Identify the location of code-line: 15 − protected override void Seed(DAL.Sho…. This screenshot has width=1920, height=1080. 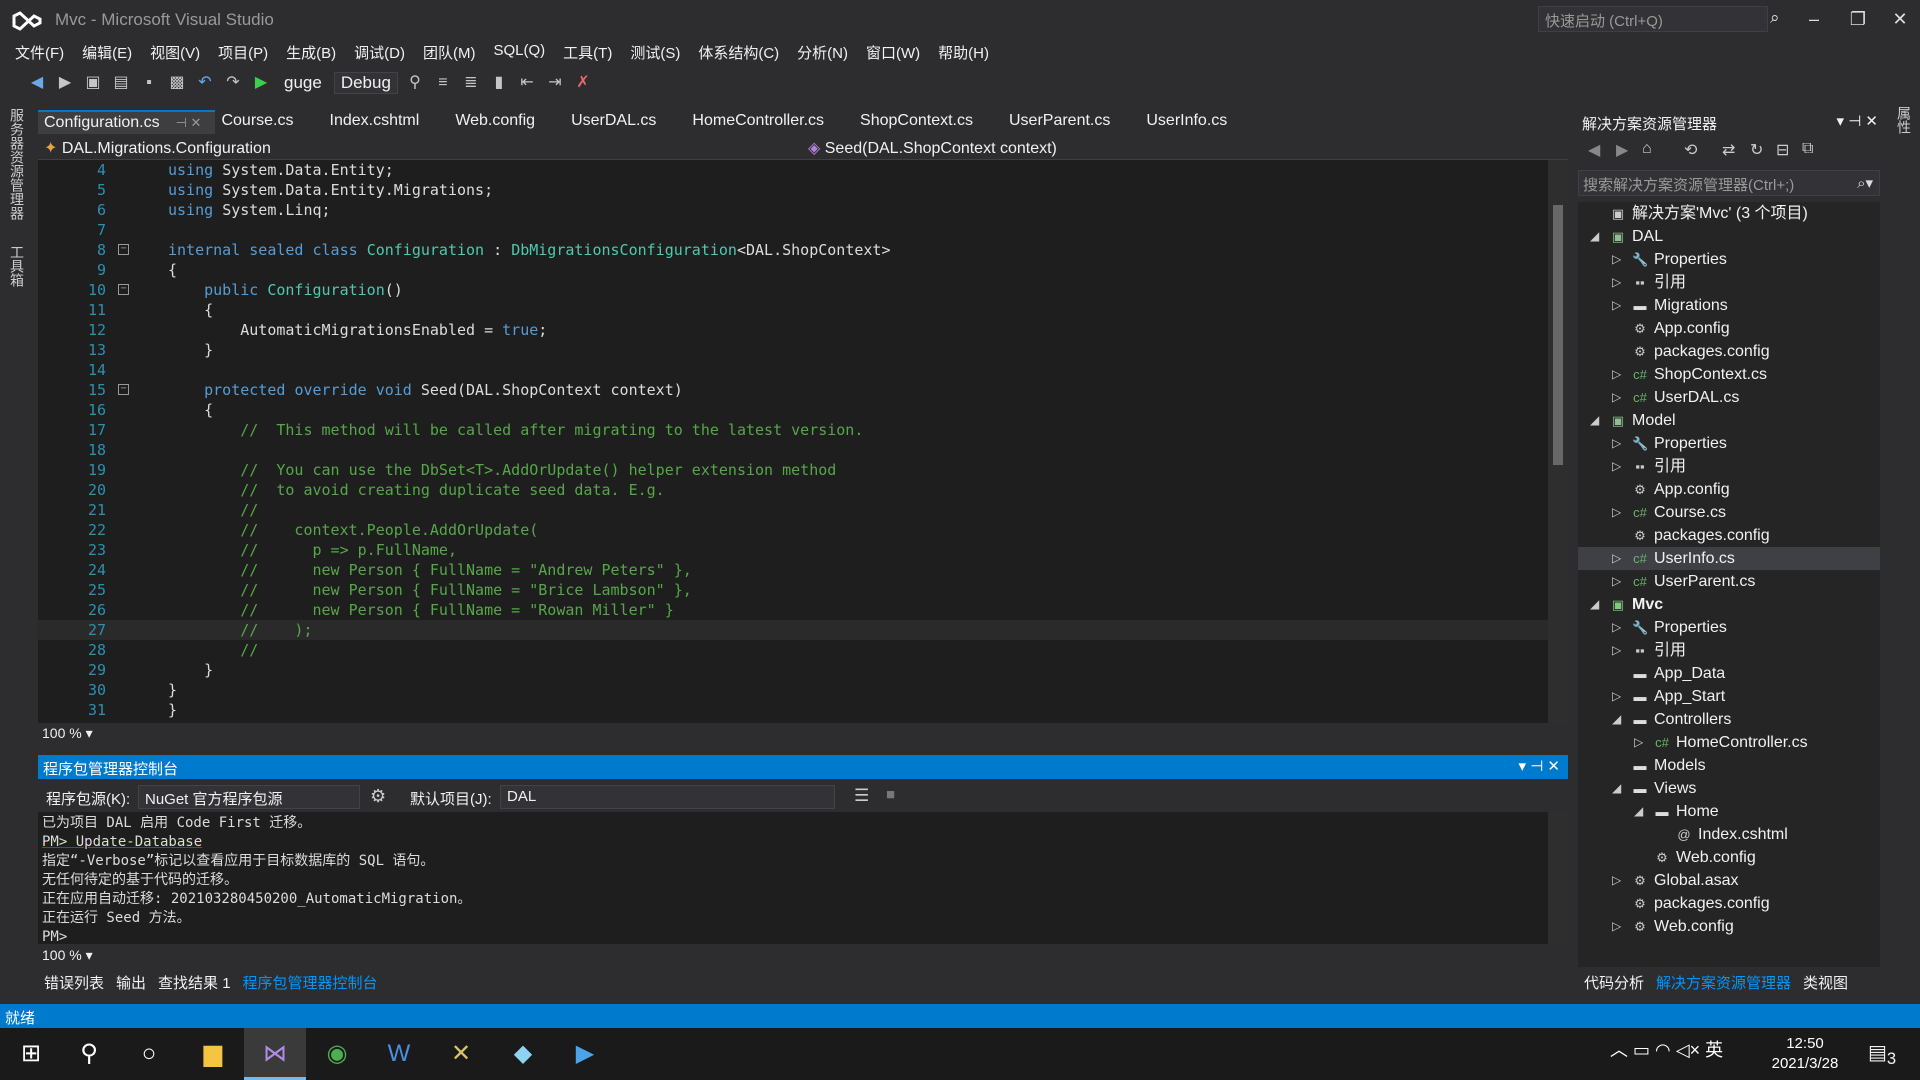
(793, 390).